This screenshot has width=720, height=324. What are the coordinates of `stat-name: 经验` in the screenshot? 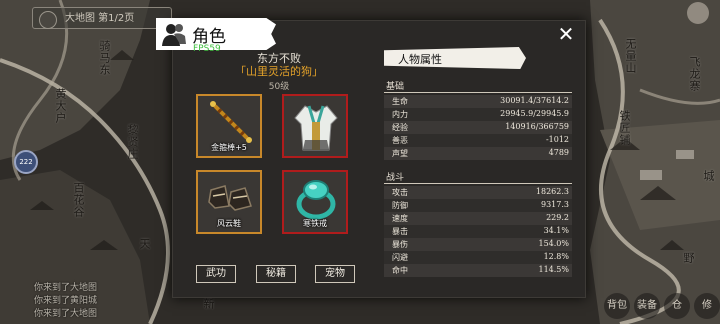 It's located at (400, 127).